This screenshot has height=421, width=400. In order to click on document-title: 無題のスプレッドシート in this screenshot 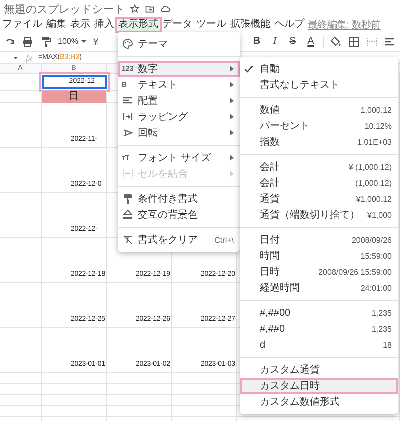, I will do `click(64, 9)`.